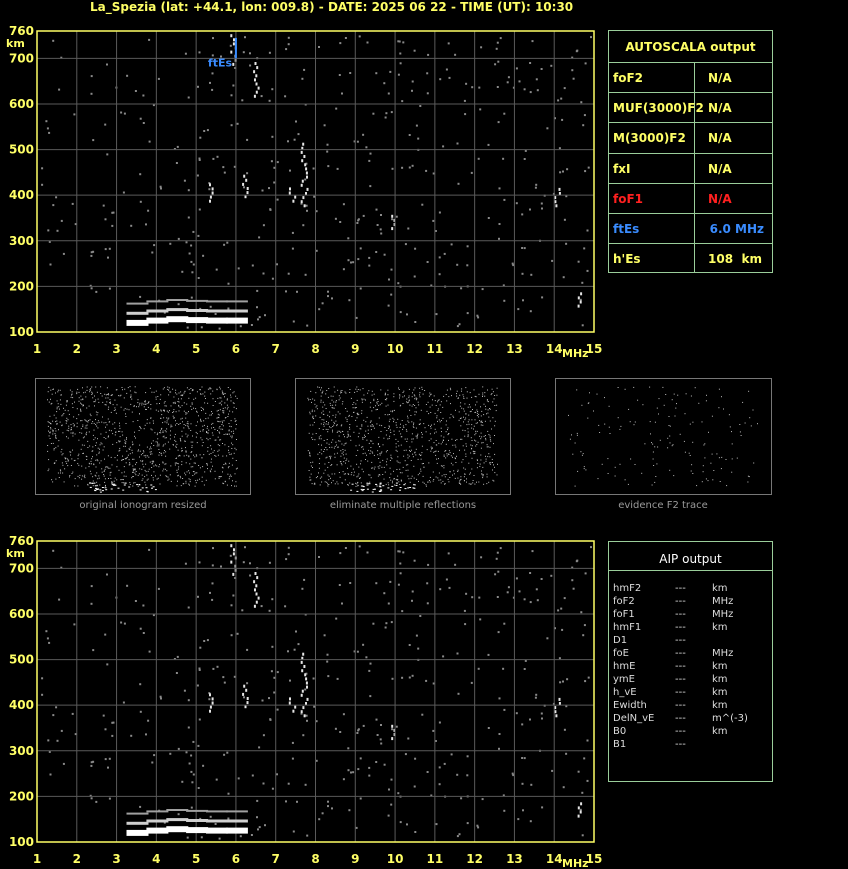 The image size is (848, 869). What do you see at coordinates (236, 821) in the screenshot?
I see `es-second-hop-point` at bounding box center [236, 821].